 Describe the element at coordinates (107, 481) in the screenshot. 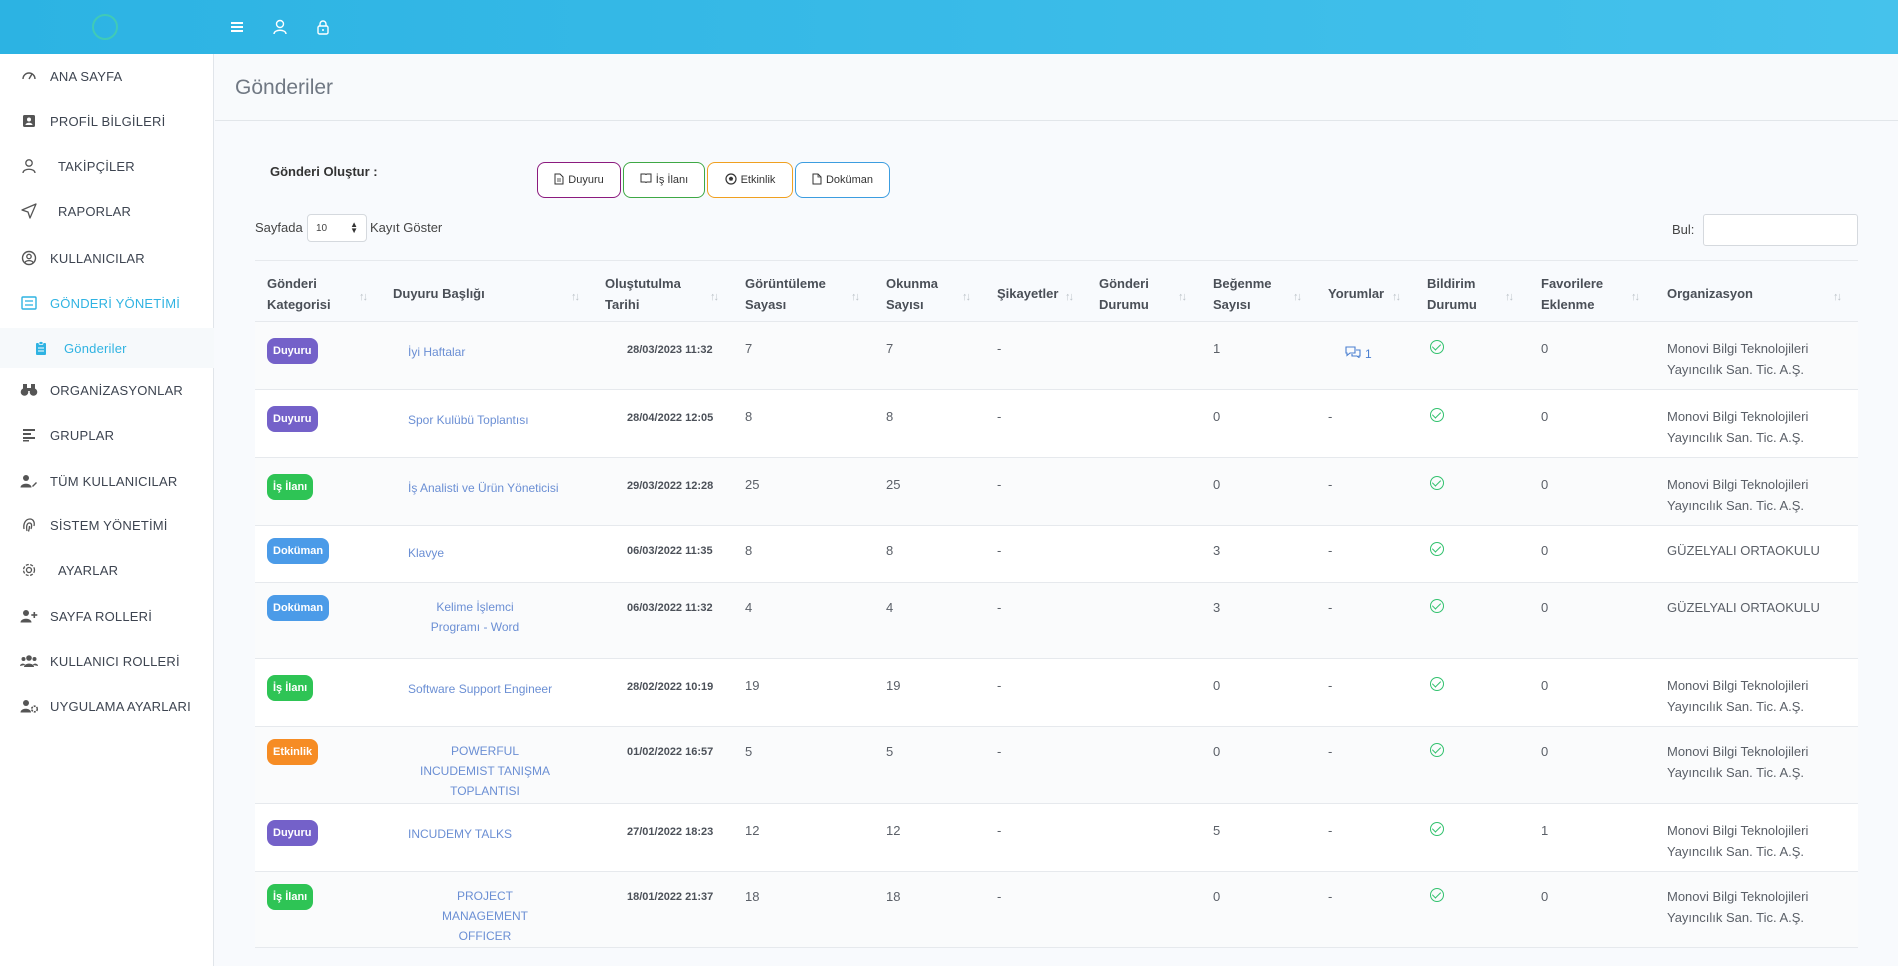

I see `sidebar-item-tum-kullanicilar: TÜM KULLANICILAR` at that location.